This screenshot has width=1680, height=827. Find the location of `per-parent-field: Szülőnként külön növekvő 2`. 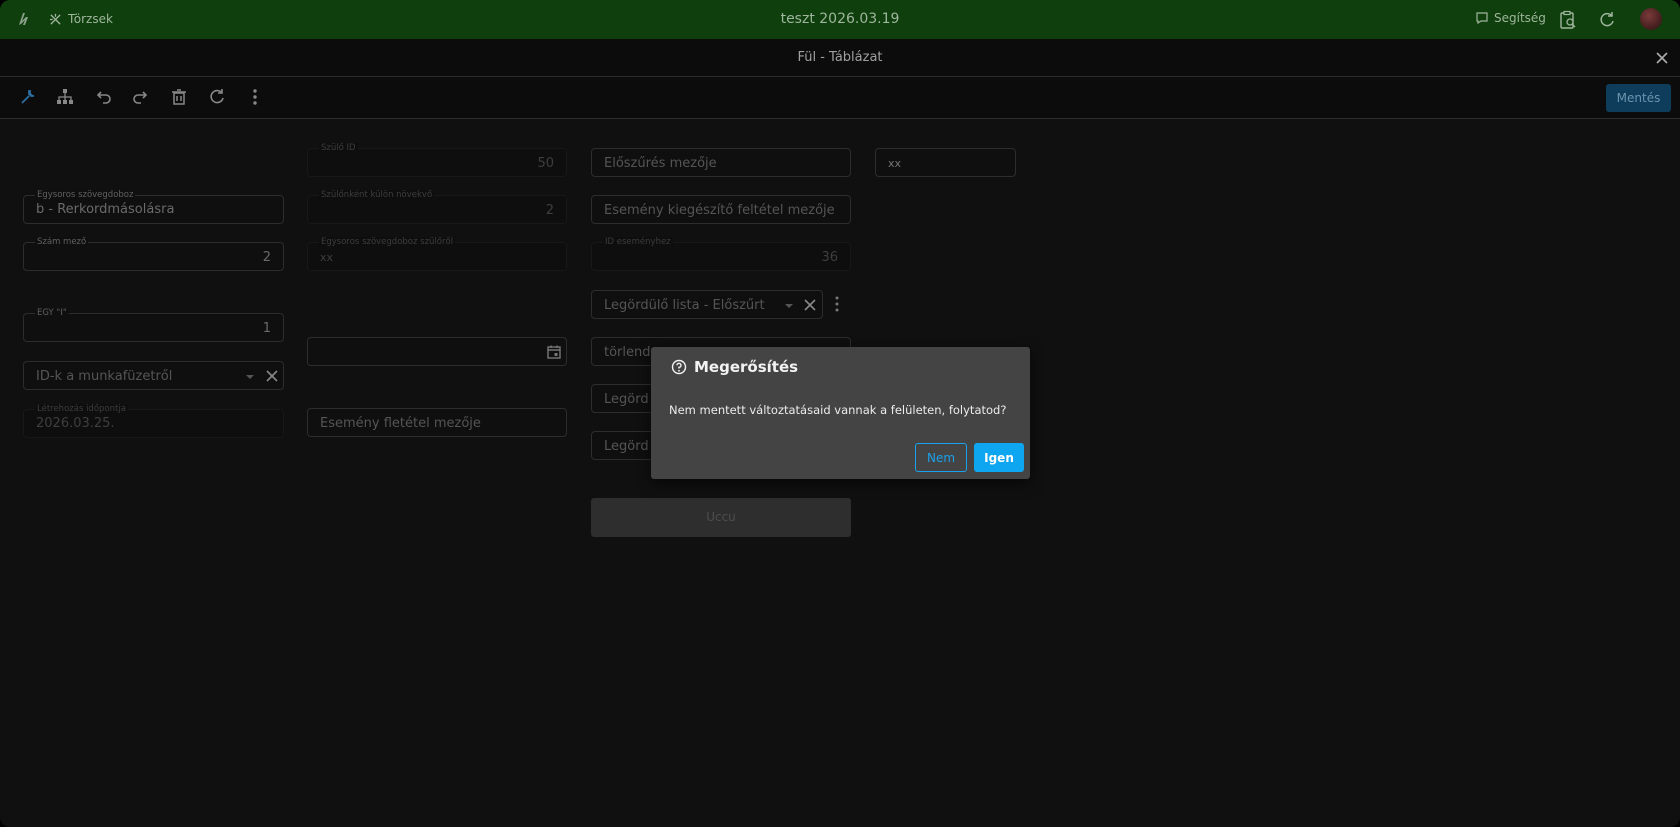

per-parent-field: Szülőnként külön növekvő 2 is located at coordinates (437, 207).